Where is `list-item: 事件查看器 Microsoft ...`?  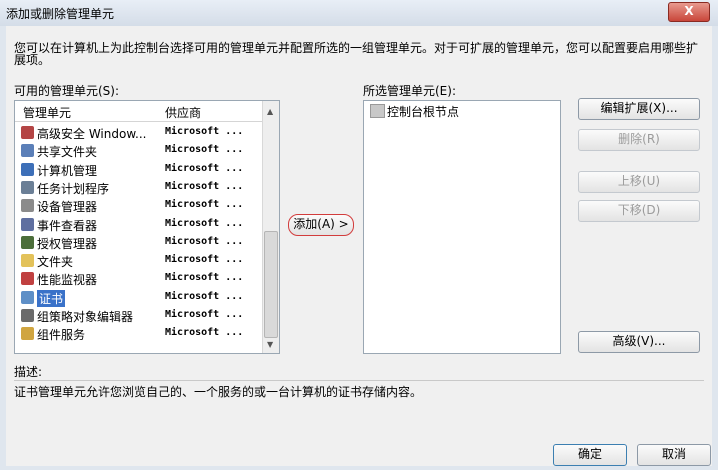
list-item: 事件查看器 Microsoft ... is located at coordinates (135, 225).